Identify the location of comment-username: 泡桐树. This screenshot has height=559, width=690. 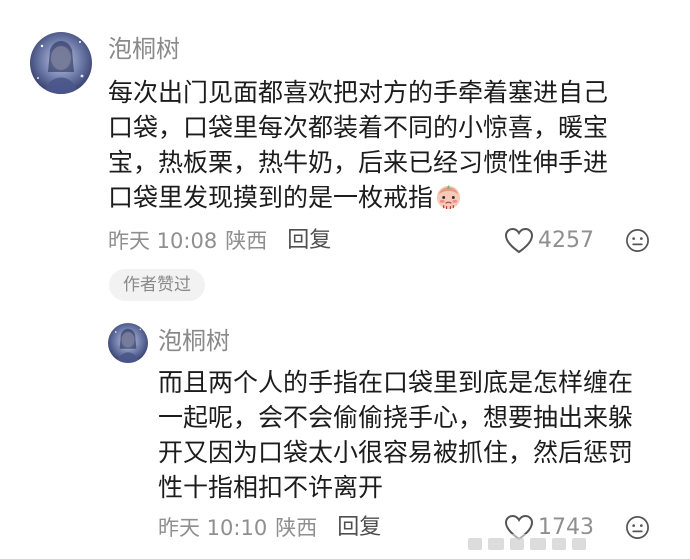
(144, 49).